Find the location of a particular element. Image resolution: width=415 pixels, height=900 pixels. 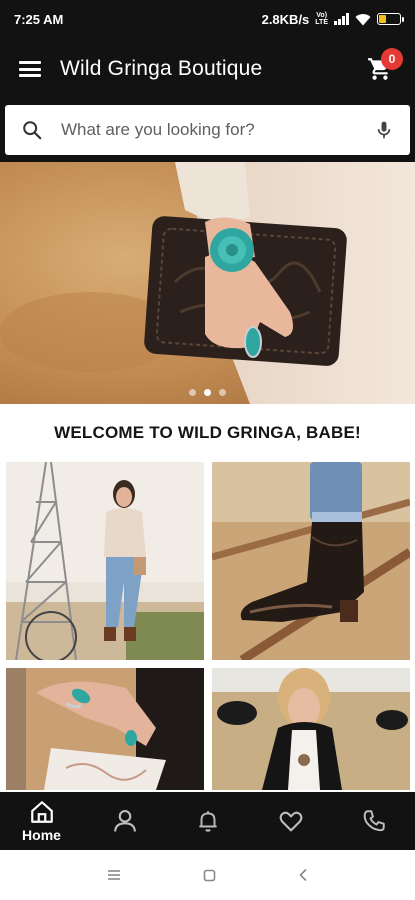

nav-home-label: Home is located at coordinates (41, 835).